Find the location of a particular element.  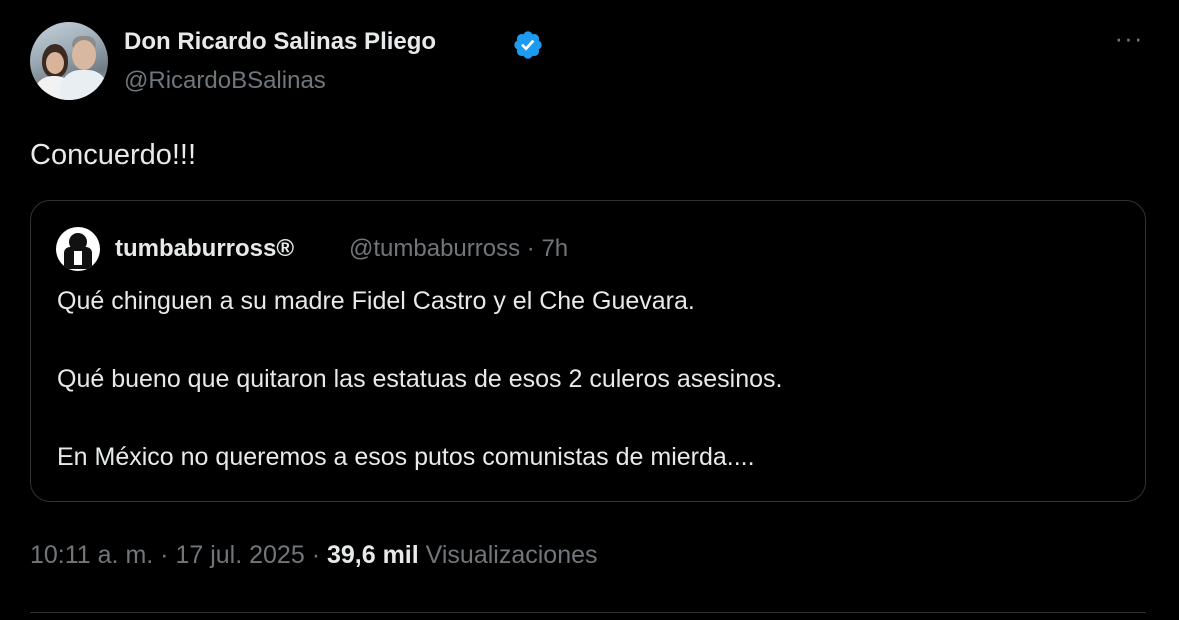

verified-badge-icon is located at coordinates (528, 45).